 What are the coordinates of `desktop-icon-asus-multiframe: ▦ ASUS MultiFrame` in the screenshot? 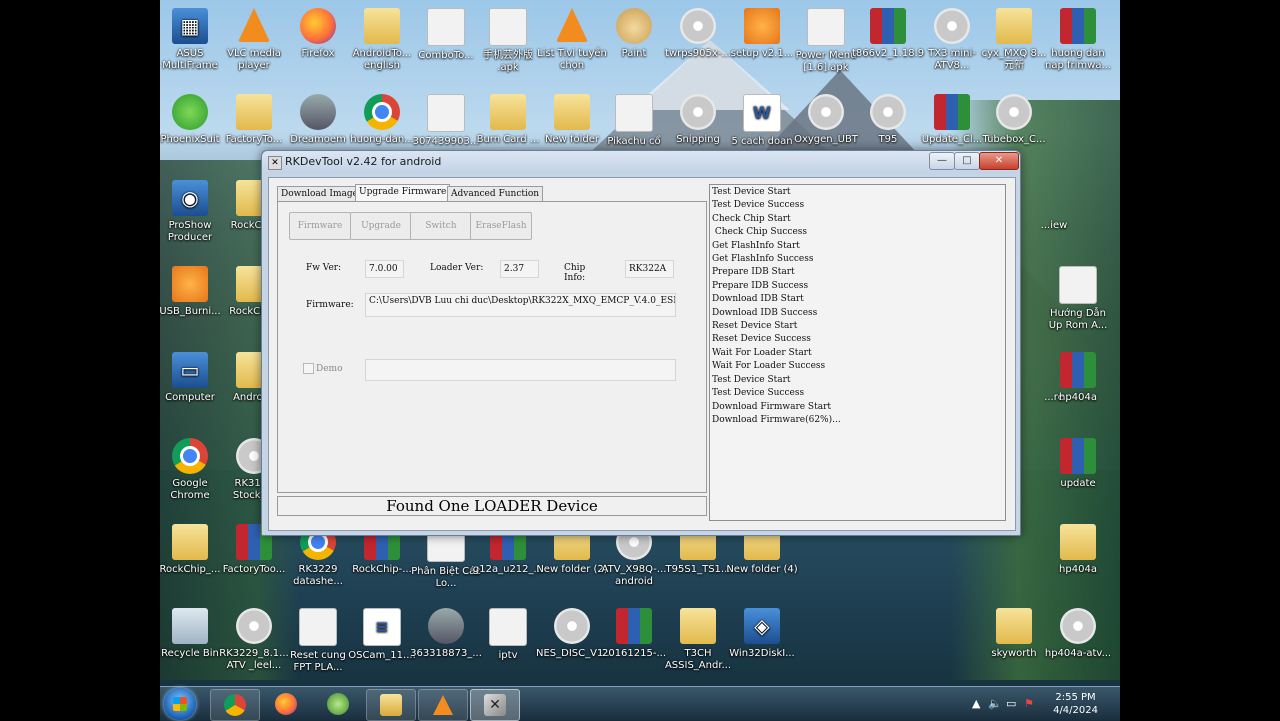 It's located at (193, 40).